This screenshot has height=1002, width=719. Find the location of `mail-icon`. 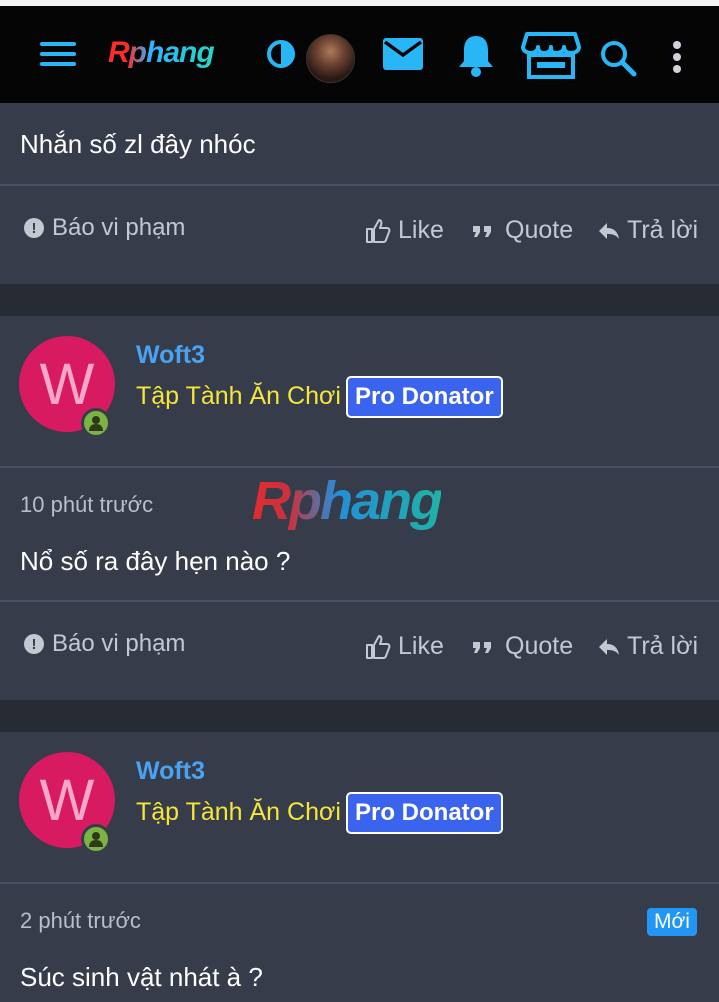

mail-icon is located at coordinates (403, 54).